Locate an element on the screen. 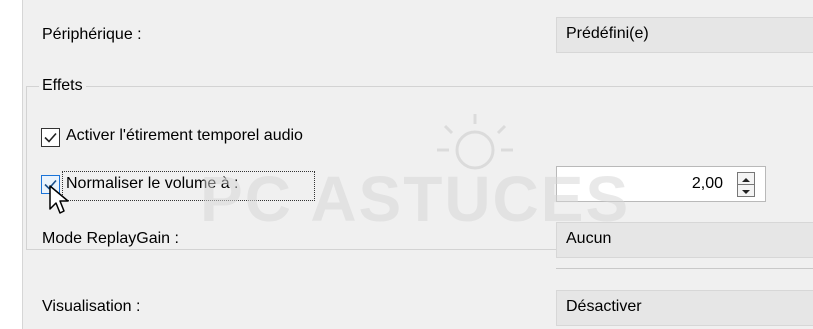  device-value: Prédéfini(e) is located at coordinates (607, 33).